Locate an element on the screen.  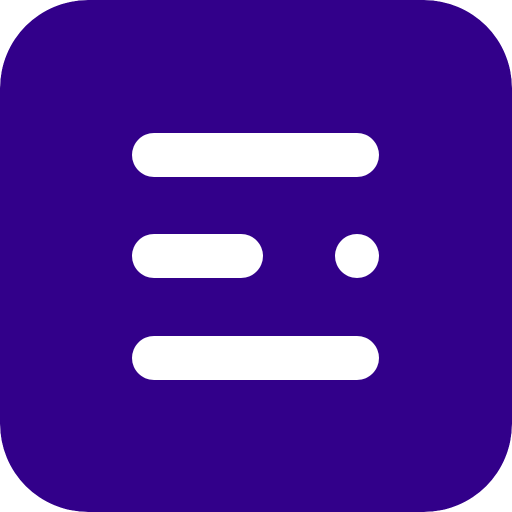
middle-line is located at coordinates (197, 256).